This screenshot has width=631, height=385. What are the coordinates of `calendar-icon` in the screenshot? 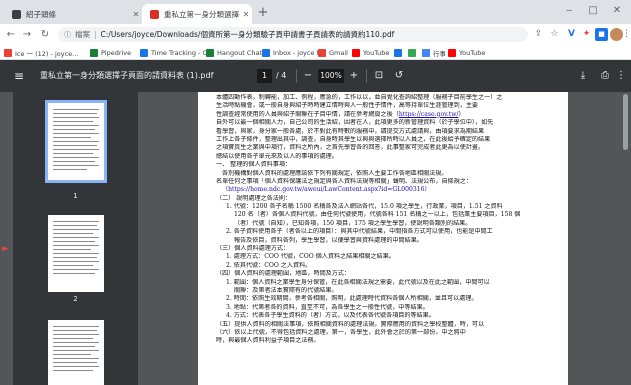 It's located at (426, 52).